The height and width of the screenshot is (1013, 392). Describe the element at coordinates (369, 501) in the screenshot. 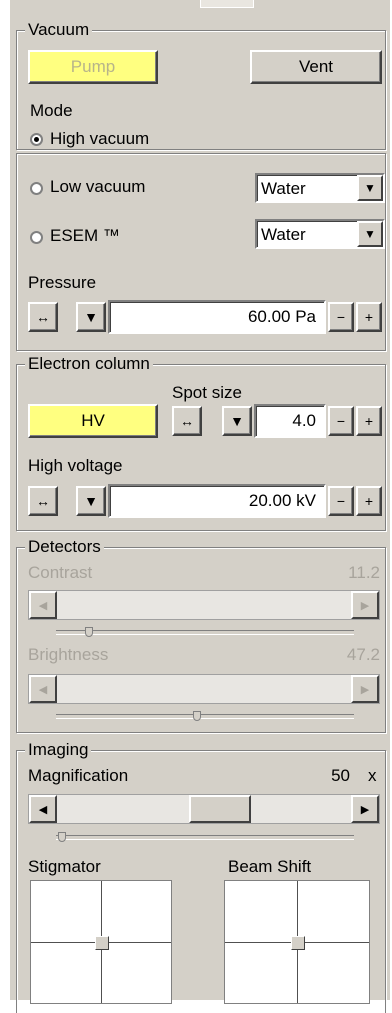

I see `hv-plus-button: +` at that location.